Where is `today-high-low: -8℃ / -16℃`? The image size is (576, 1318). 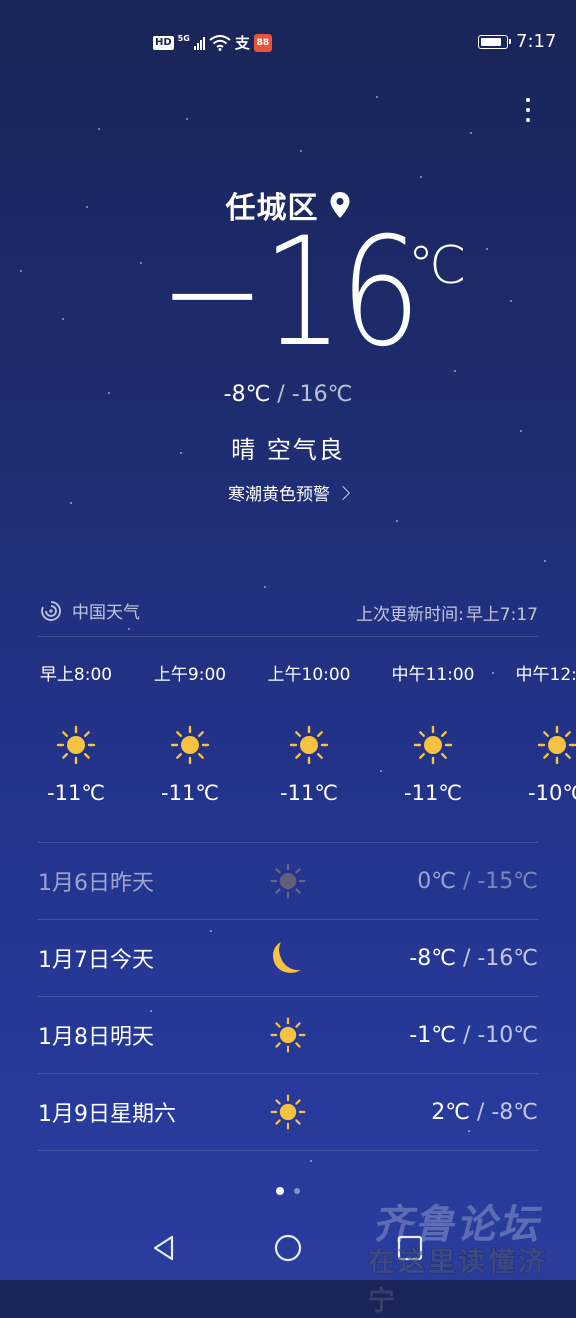
today-high-low: -8℃ / -16℃ is located at coordinates (288, 394).